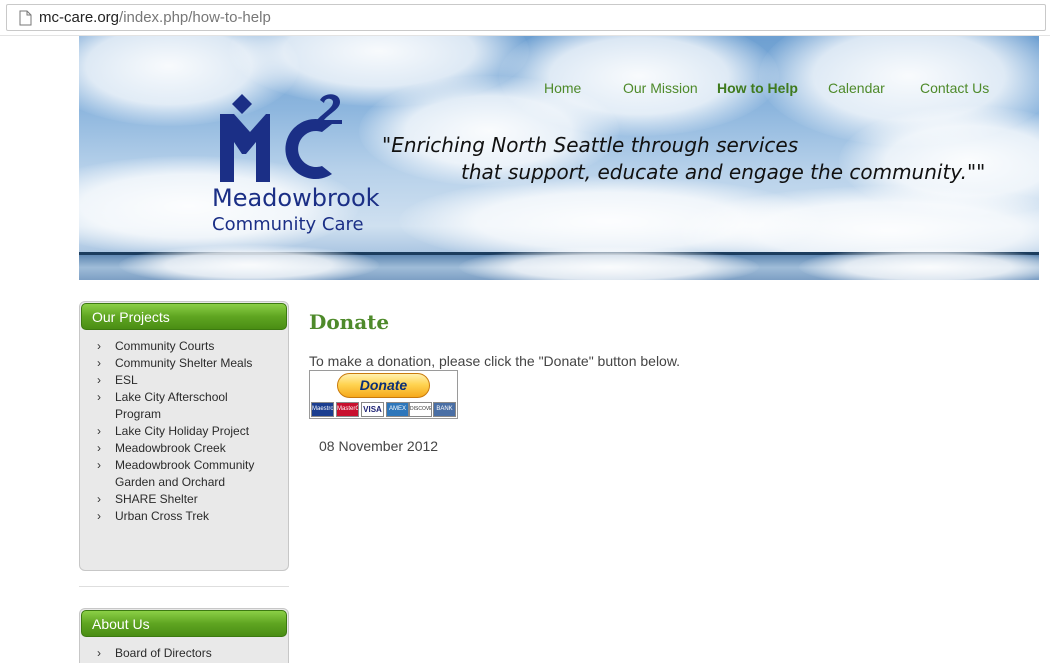 The image size is (1050, 663). Describe the element at coordinates (559, 262) in the screenshot. I see `banner-sky-strip` at that location.